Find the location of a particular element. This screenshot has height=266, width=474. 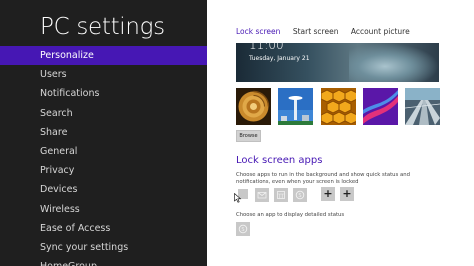

sidebar-item-personalize: Personalize is located at coordinates (103, 56).